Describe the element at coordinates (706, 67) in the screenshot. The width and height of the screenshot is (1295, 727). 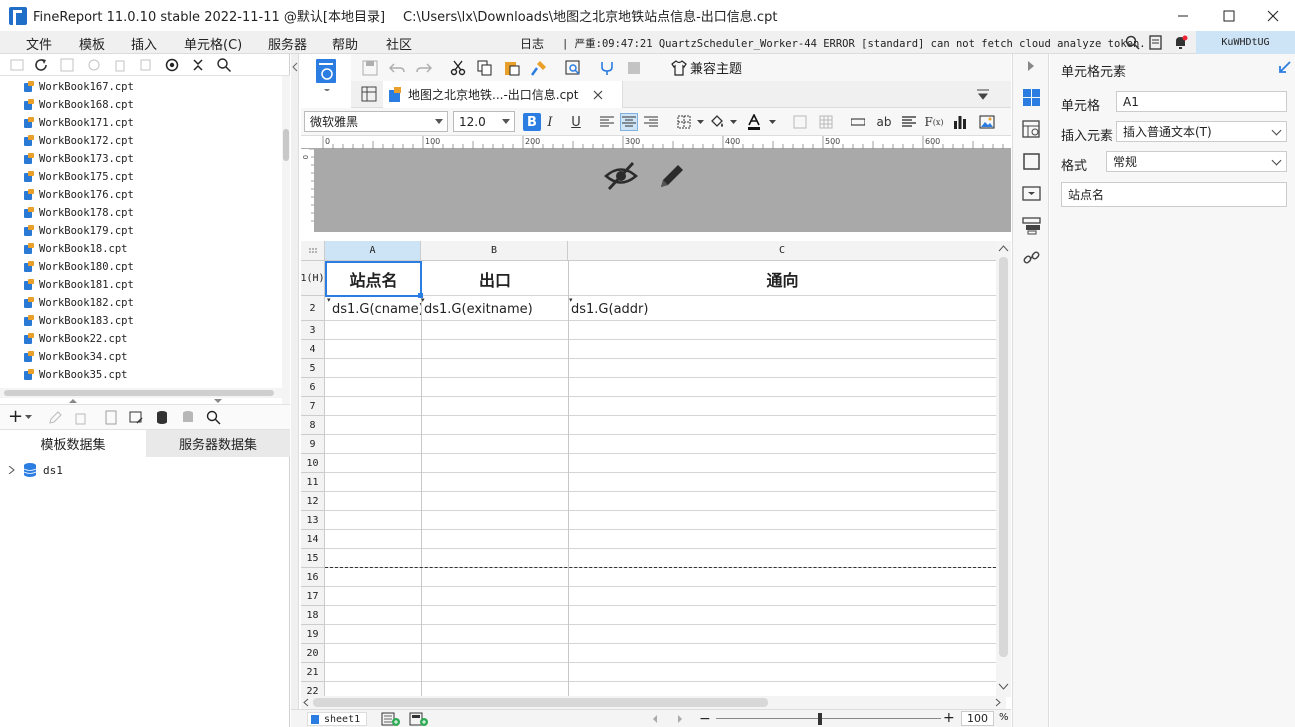
I see `compat-theme-button: 兼容主题` at that location.